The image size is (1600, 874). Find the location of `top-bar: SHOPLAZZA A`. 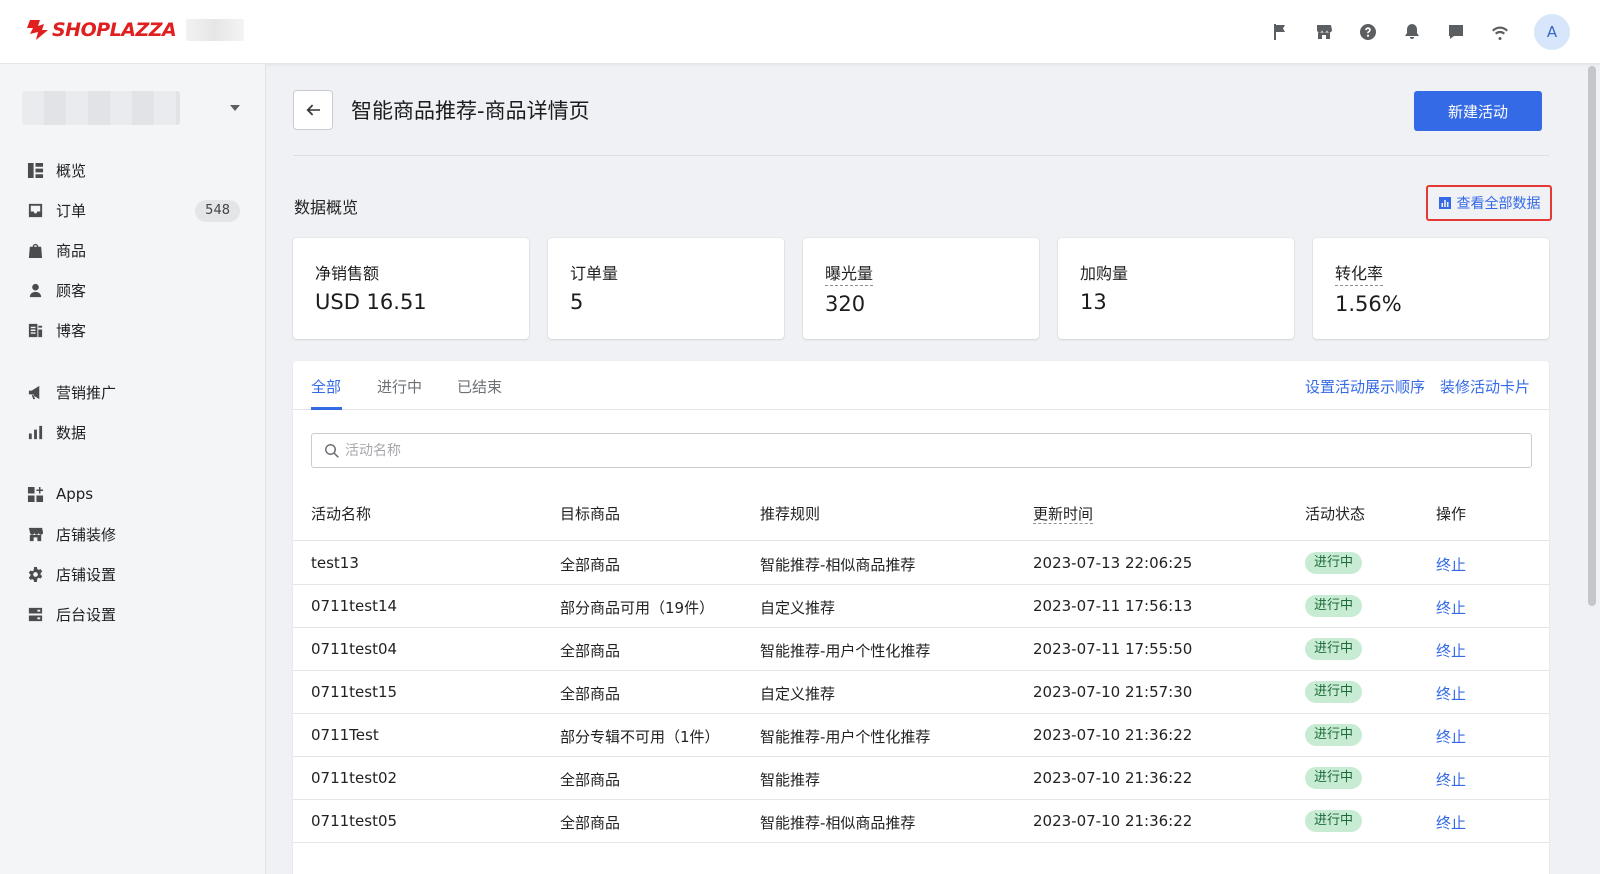

top-bar: SHOPLAZZA A is located at coordinates (800, 32).